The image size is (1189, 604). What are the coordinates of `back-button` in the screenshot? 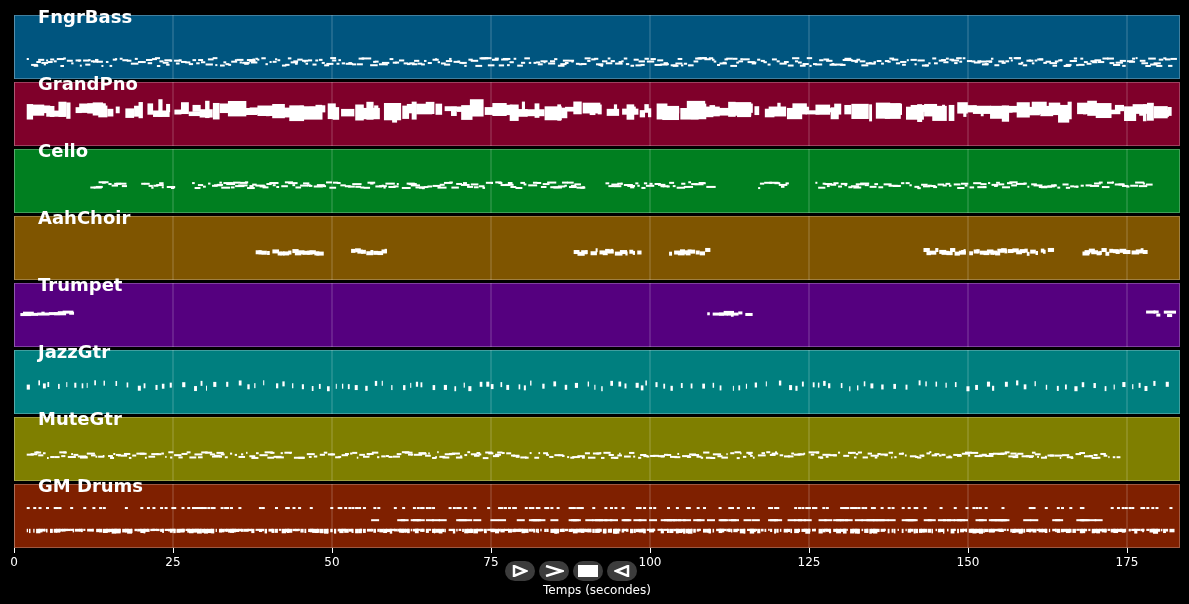 It's located at (622, 571).